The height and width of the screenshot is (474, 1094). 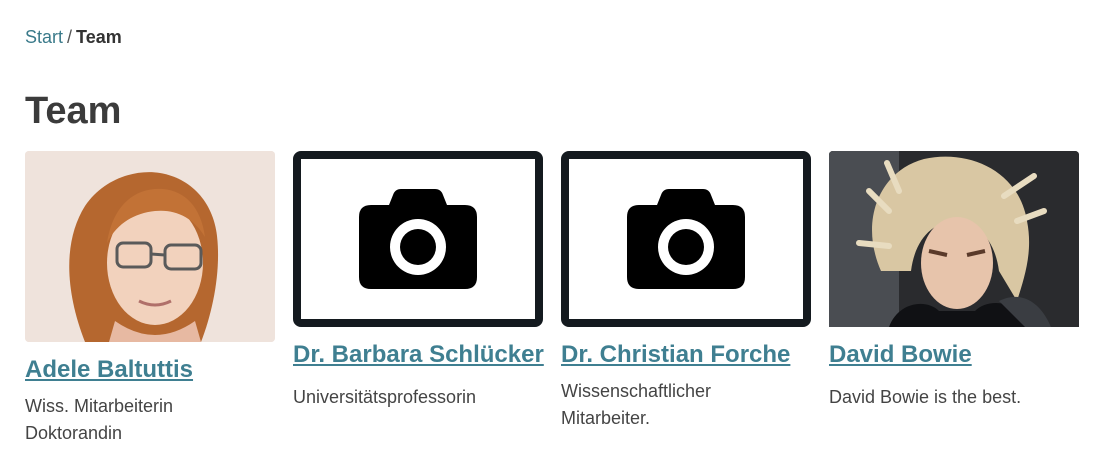 What do you see at coordinates (73, 111) in the screenshot?
I see `page-title: Team` at bounding box center [73, 111].